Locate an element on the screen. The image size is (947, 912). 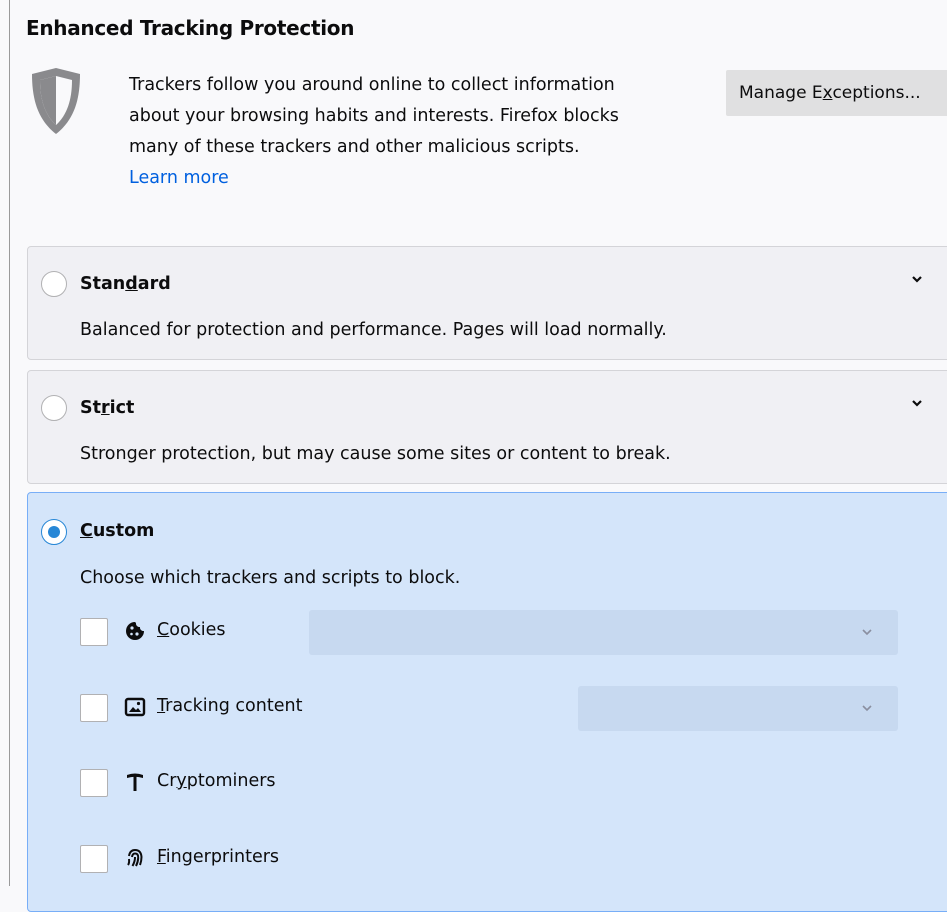
tracking-select-chevron-down-icon is located at coordinates (867, 708).